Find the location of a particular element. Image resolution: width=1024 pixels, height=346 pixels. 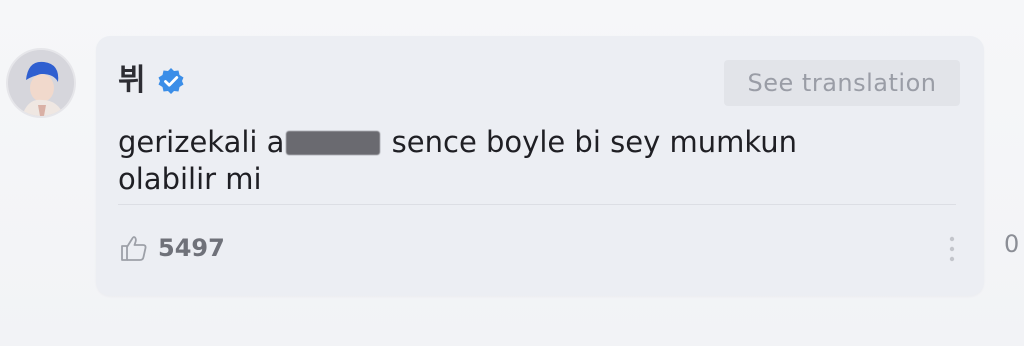

comment-header: 뷔 is located at coordinates (151, 81).